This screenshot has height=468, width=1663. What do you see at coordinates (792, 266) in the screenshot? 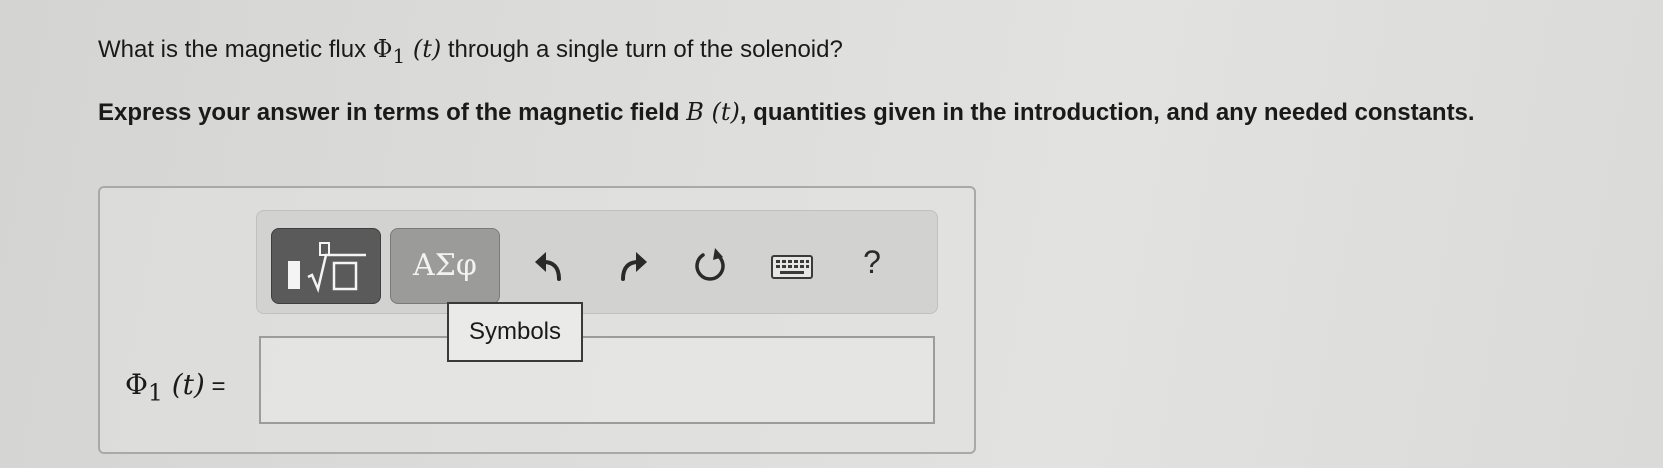
I see `keyboard-icon` at bounding box center [792, 266].